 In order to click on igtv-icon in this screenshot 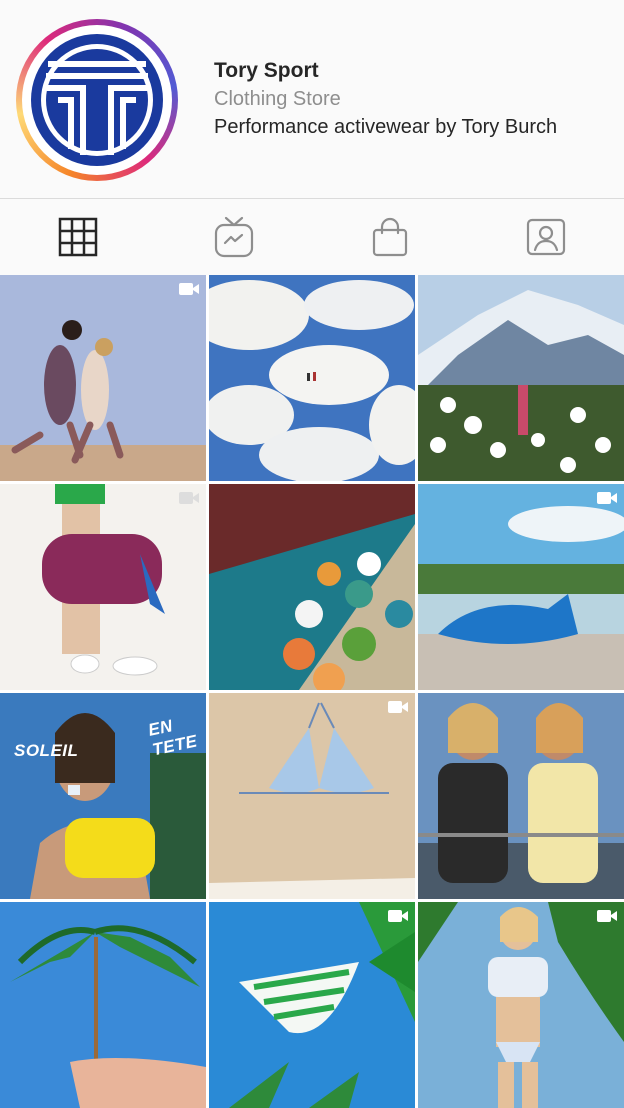, I will do `click(234, 237)`.